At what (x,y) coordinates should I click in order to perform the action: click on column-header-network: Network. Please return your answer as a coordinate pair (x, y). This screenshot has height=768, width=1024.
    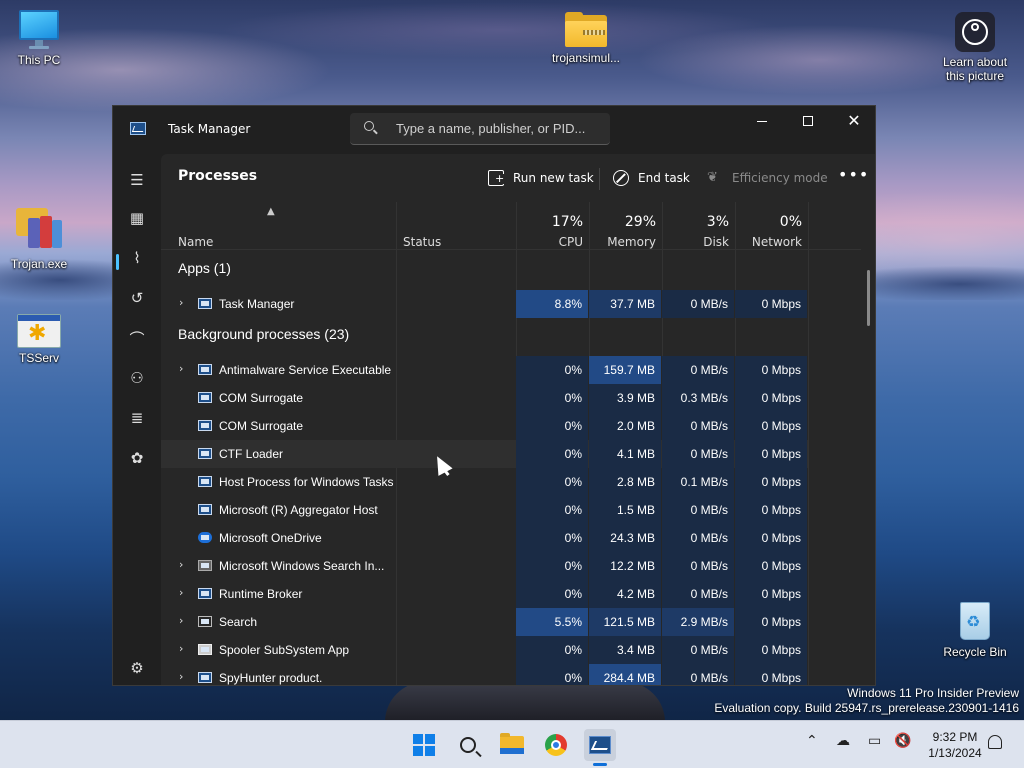
    Looking at the image, I should click on (769, 242).